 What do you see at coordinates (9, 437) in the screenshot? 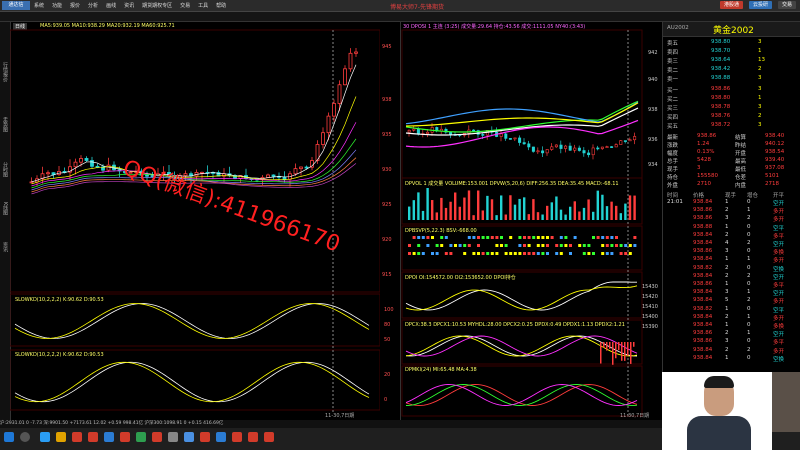
I see `windows-start-icon` at bounding box center [9, 437].